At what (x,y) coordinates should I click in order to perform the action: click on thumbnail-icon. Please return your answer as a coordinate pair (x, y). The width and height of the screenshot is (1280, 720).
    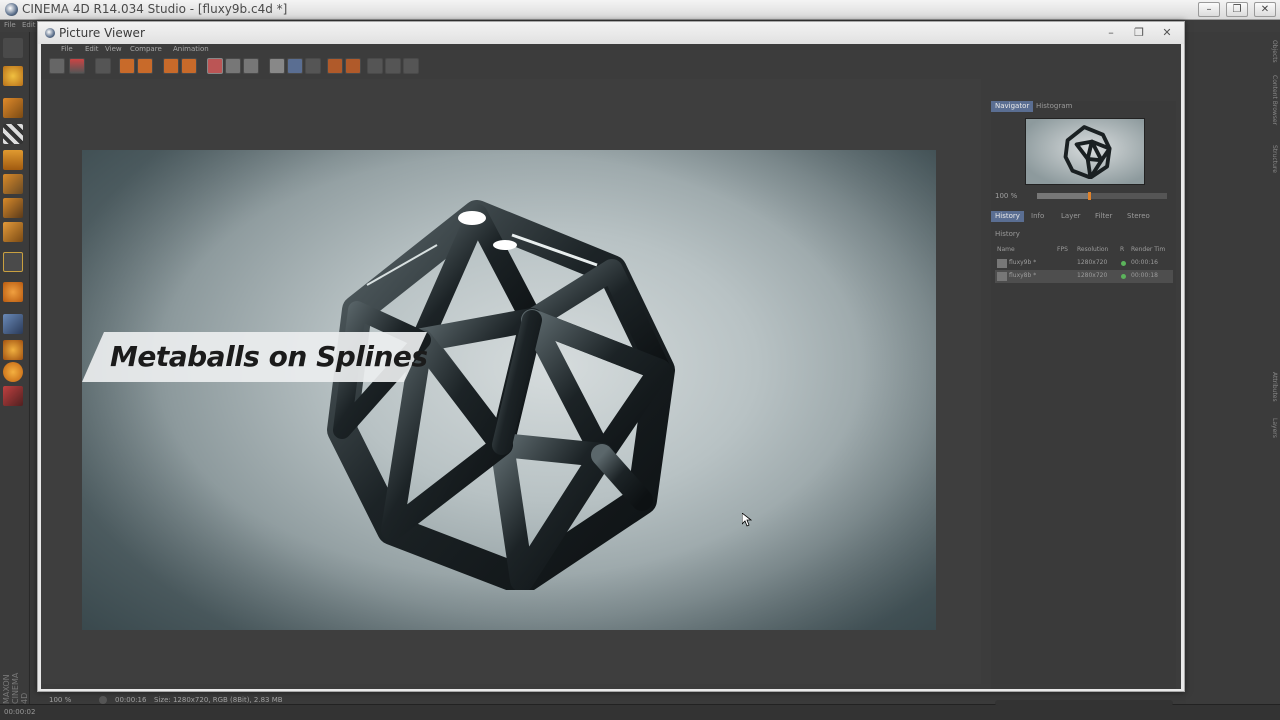
    Looking at the image, I should click on (1002, 263).